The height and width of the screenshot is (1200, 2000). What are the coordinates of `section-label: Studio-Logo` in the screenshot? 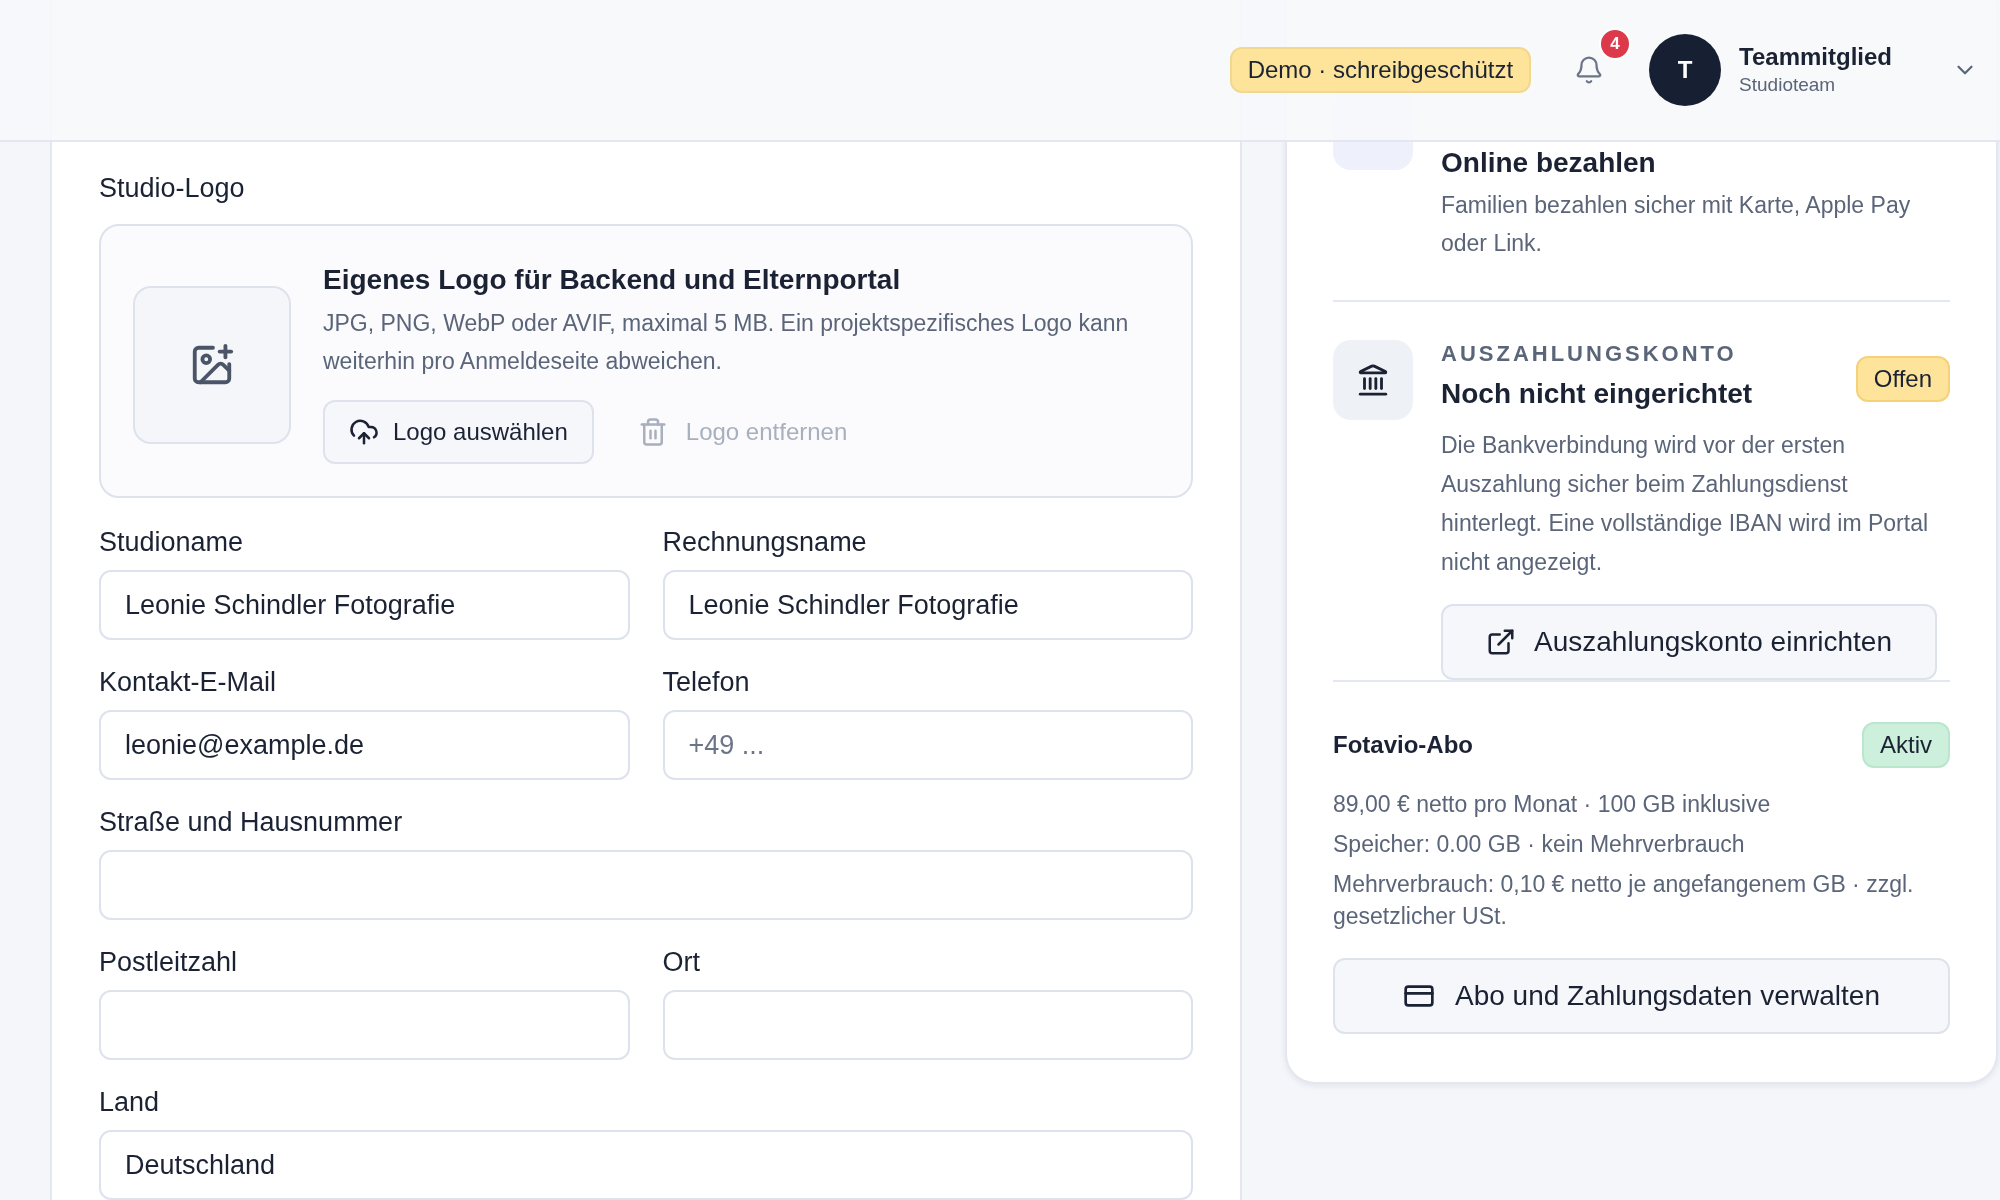 It's located at (172, 188).